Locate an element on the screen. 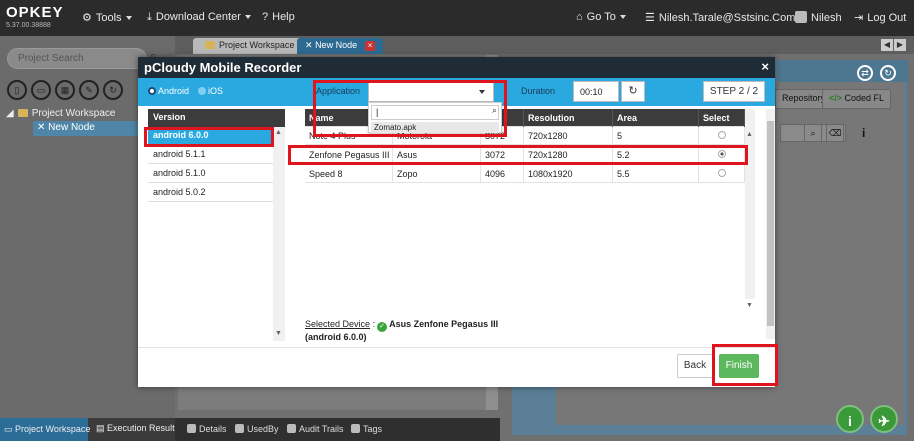 Image resolution: width=914 pixels, height=441 pixels. version-item: android 5.0.2 is located at coordinates (210, 193).